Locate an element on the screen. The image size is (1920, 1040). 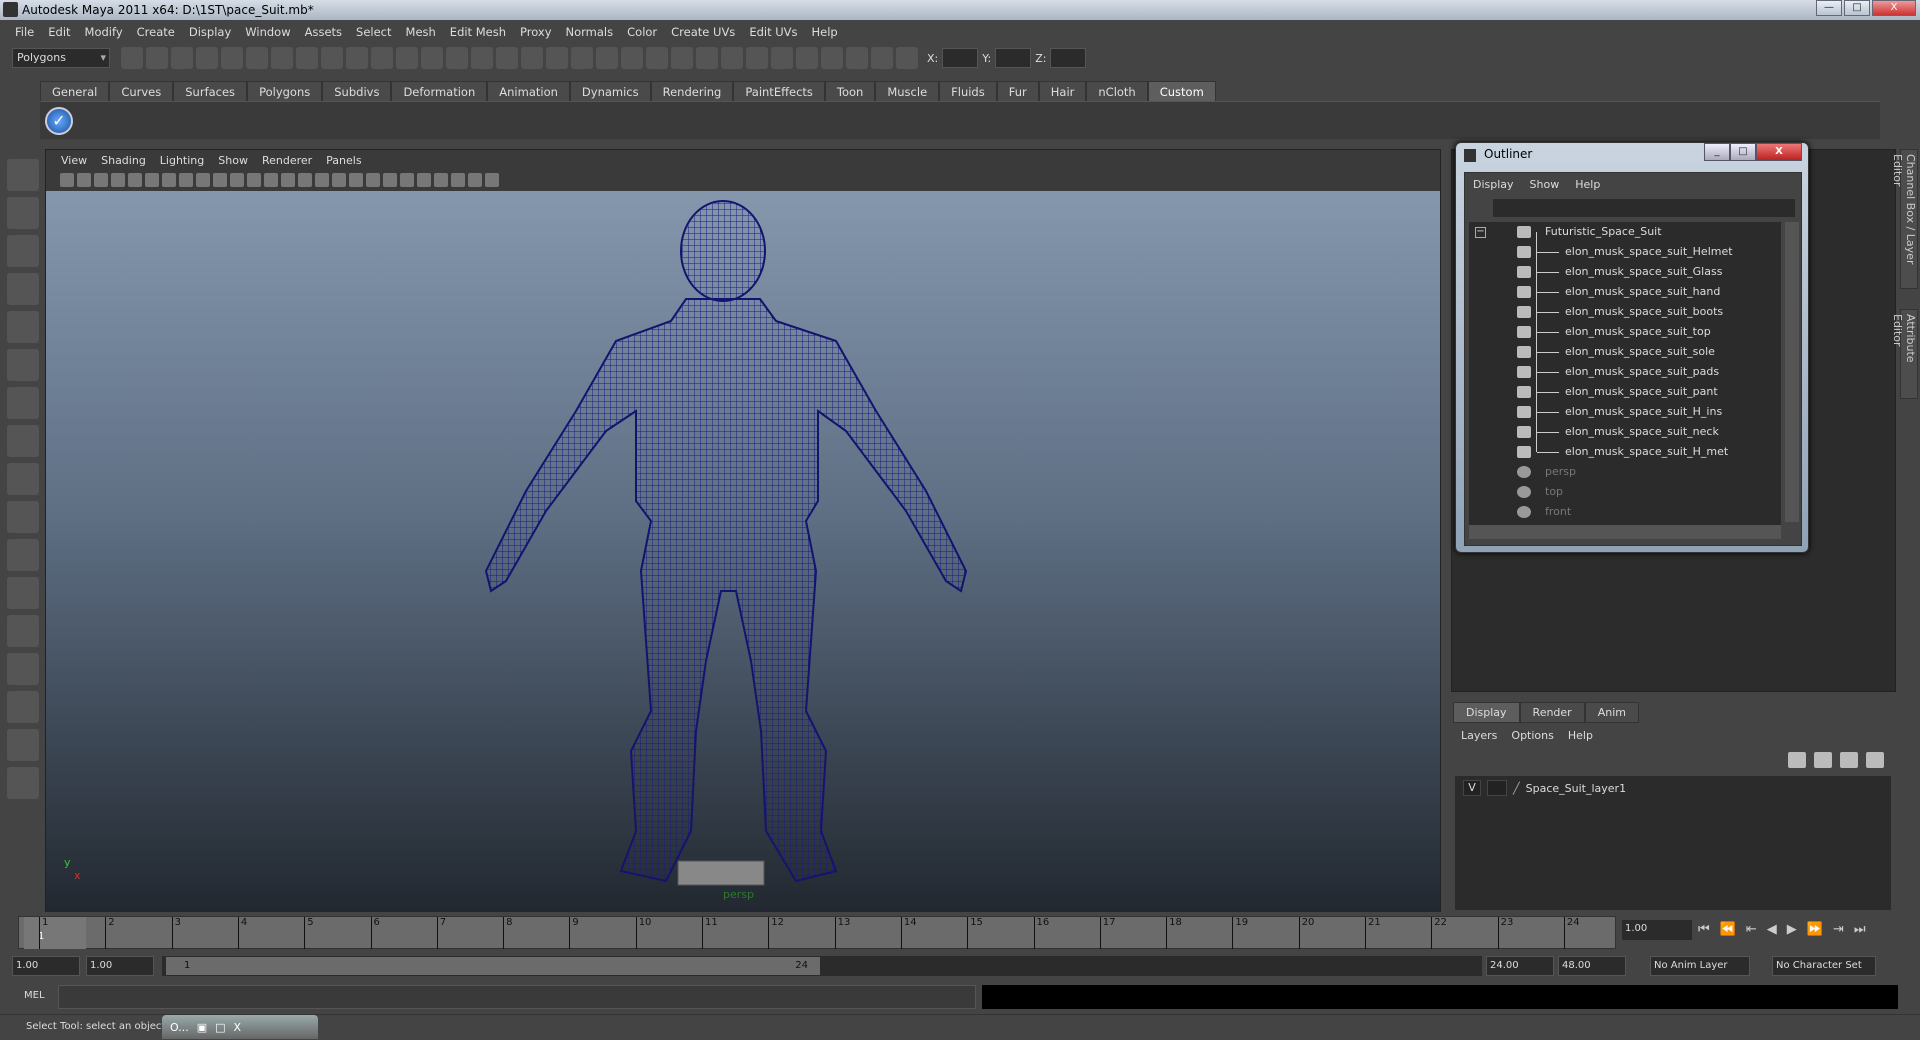
menu-create: Create is located at coordinates (156, 32).